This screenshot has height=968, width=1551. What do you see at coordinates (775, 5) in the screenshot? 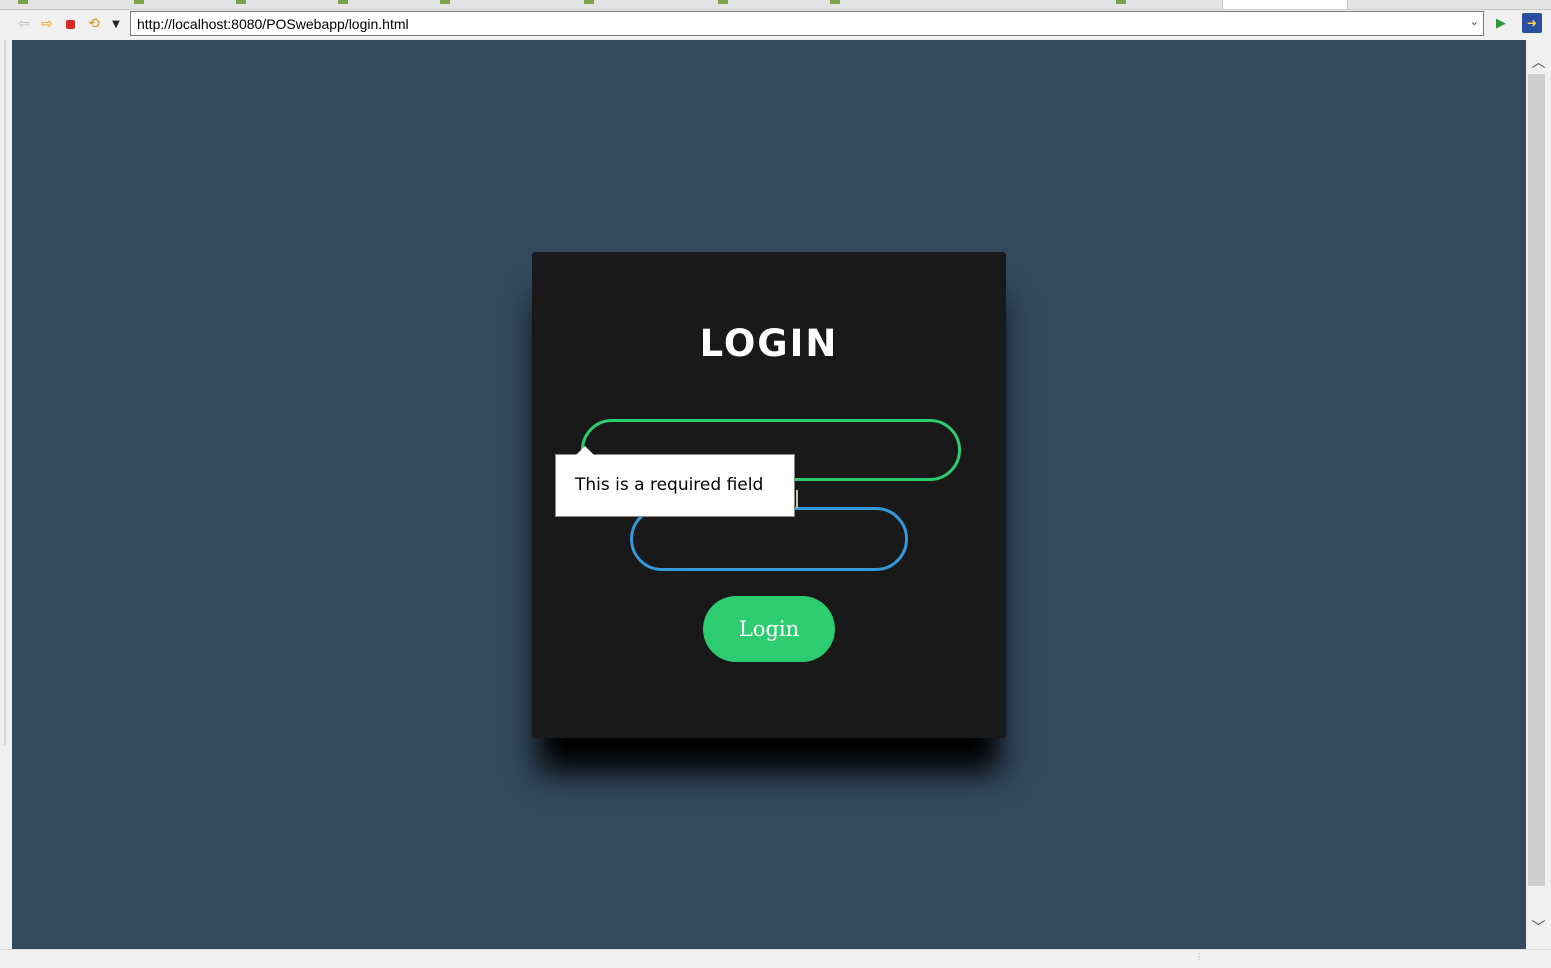
I see `editor-tab-strip` at bounding box center [775, 5].